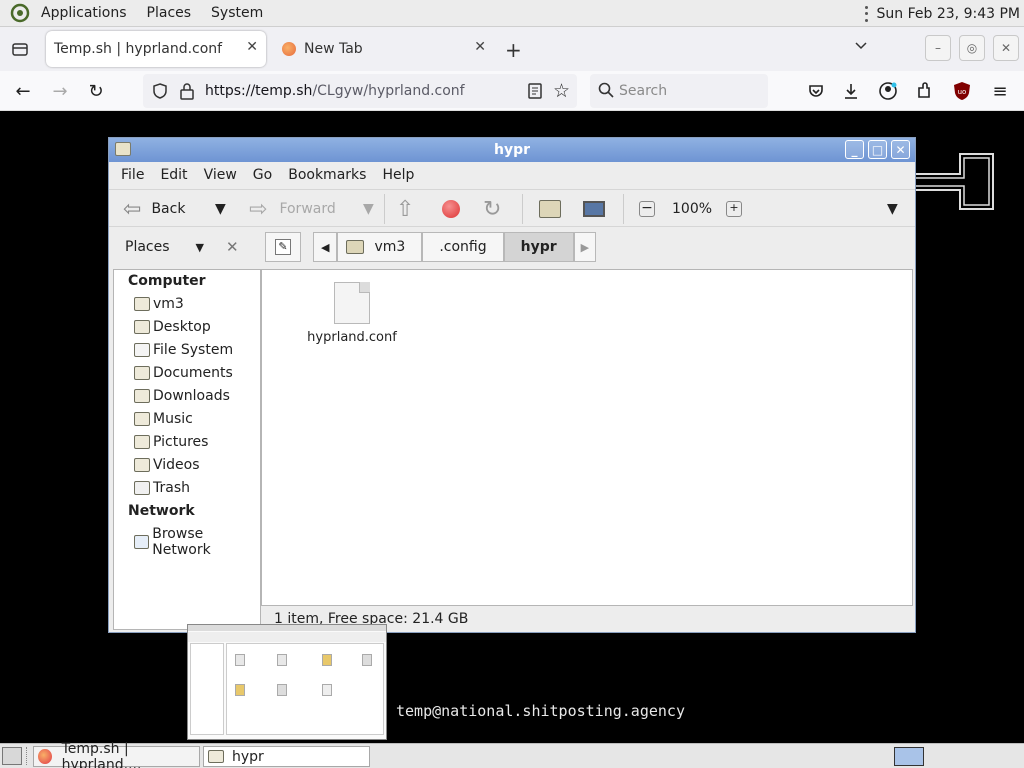 The height and width of the screenshot is (768, 1024). Describe the element at coordinates (182, 396) in the screenshot. I see `sidebar-item-downloads: Downloads` at that location.